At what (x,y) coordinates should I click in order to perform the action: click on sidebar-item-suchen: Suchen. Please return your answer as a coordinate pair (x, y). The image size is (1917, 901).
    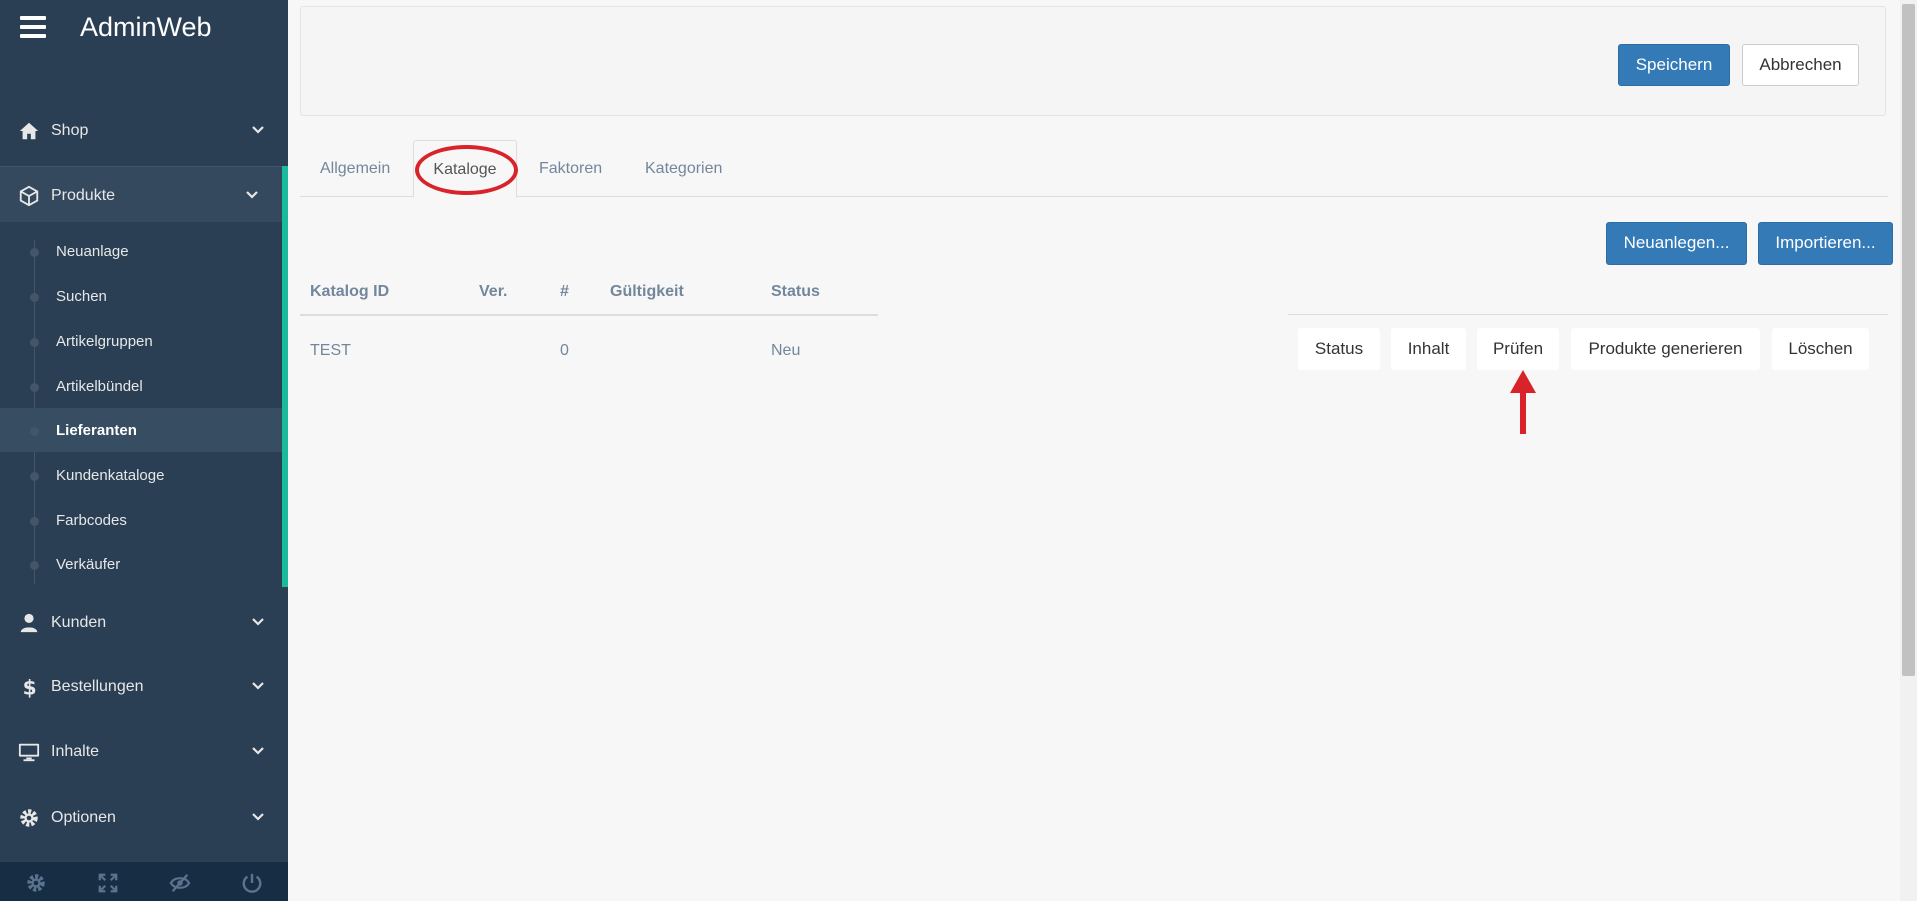
    Looking at the image, I should click on (141, 296).